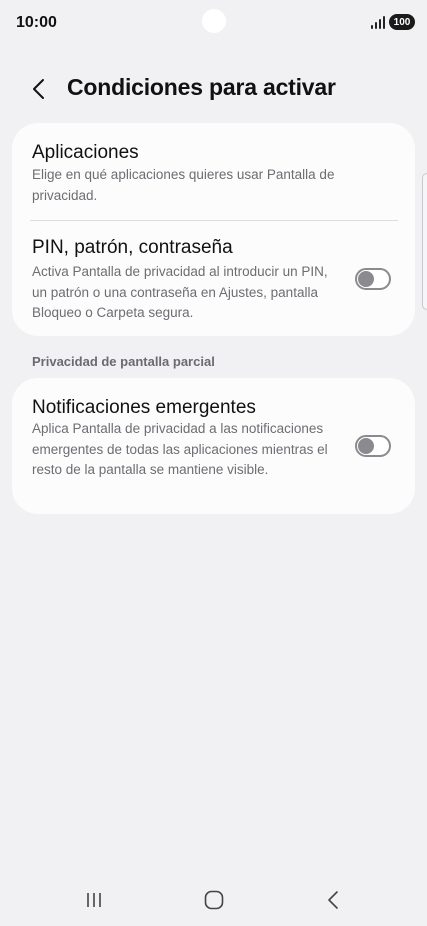 The image size is (427, 926). What do you see at coordinates (201, 87) in the screenshot?
I see `page-title: Condiciones para activar` at bounding box center [201, 87].